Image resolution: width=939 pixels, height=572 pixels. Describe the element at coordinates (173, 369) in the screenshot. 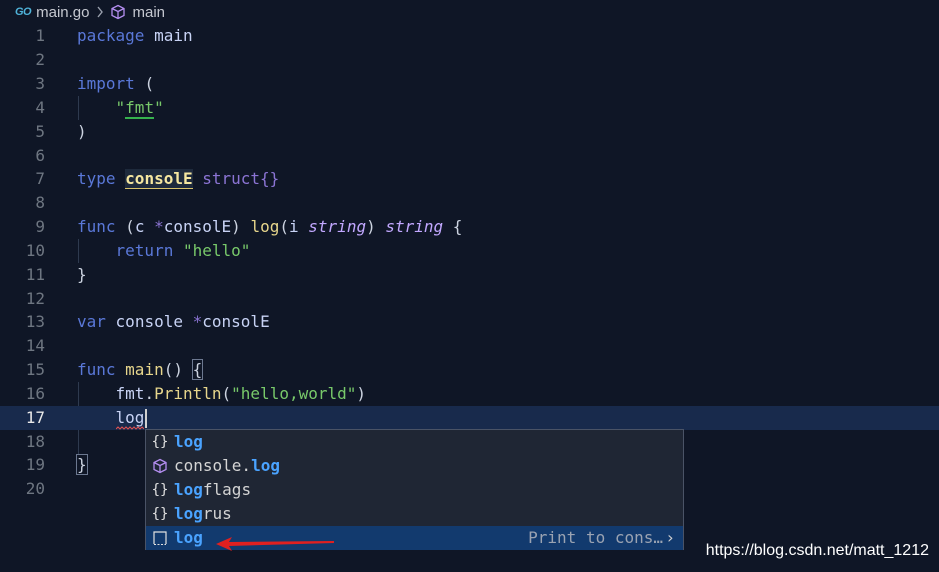

I see `punctuation: ()` at that location.